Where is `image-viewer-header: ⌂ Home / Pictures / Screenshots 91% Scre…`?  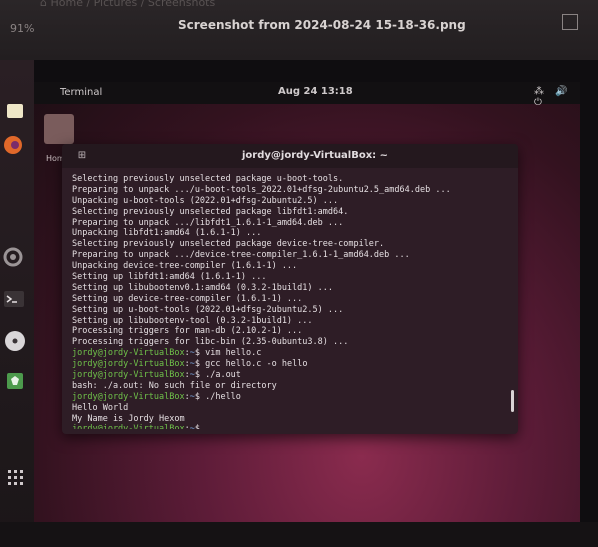
image-viewer-header: ⌂ Home / Pictures / Screenshots 91% Scre… is located at coordinates (299, 30).